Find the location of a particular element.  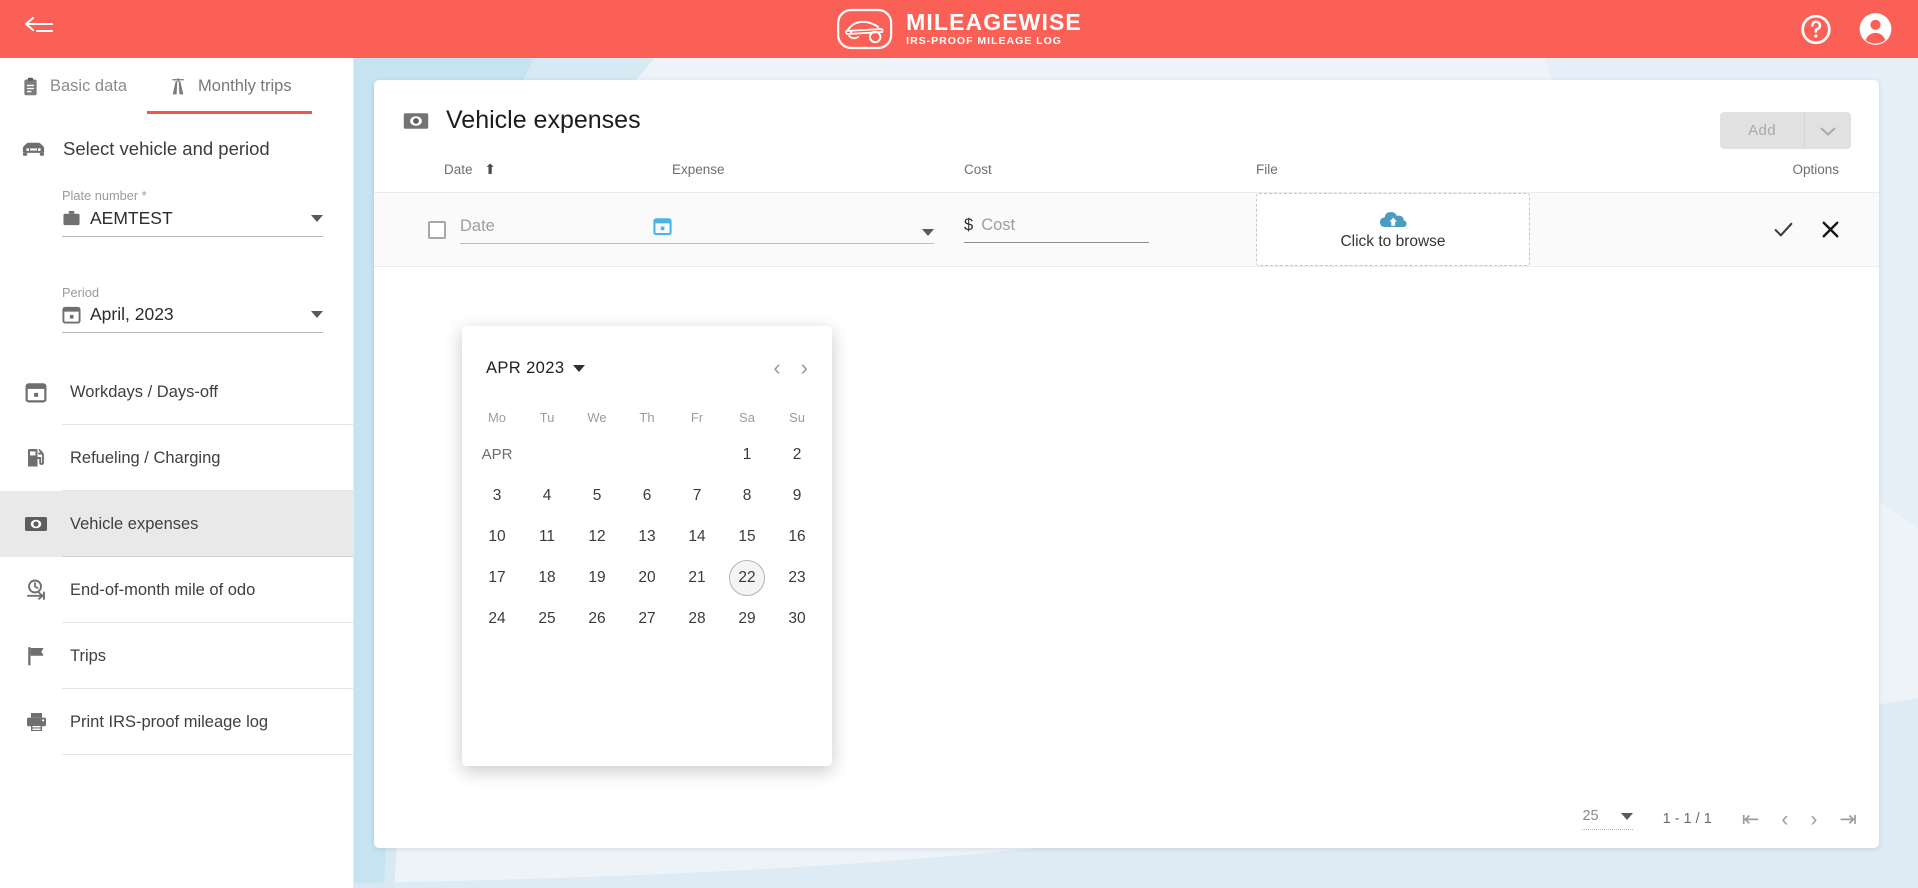

date-picker-day-cell: 26 is located at coordinates (597, 618).